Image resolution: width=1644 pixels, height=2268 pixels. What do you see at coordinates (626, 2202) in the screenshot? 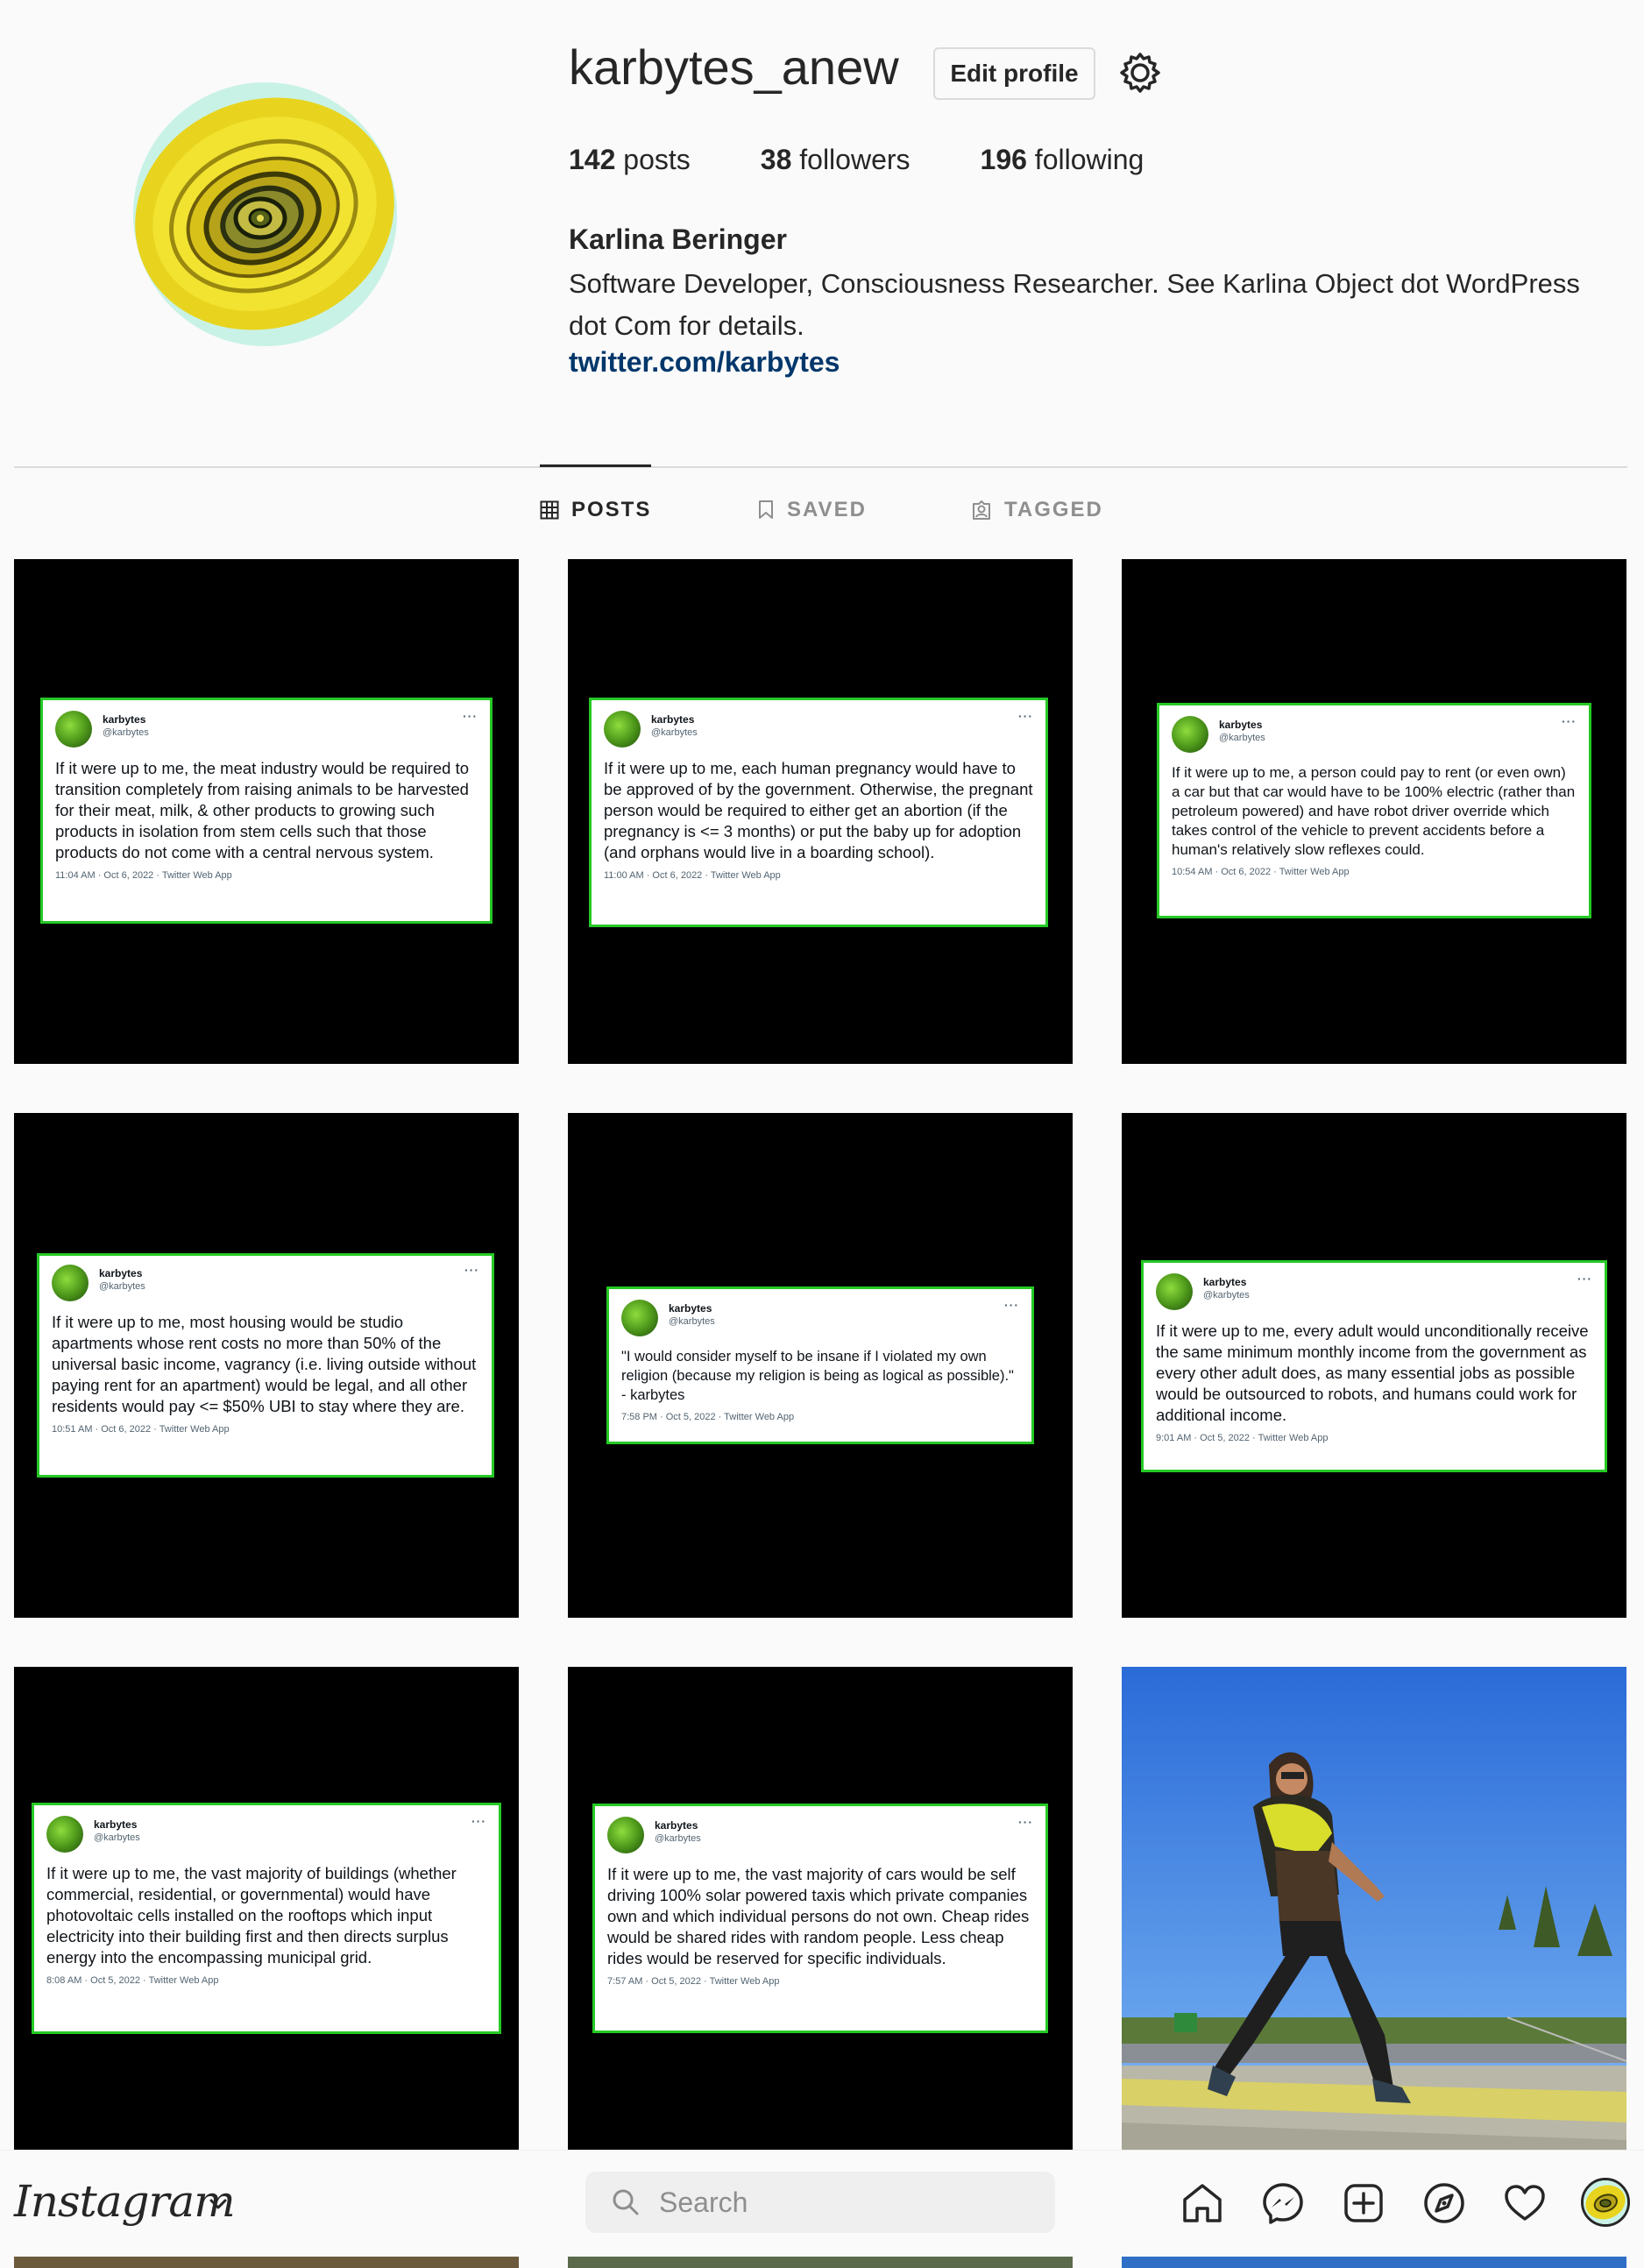
I see `search-icon` at bounding box center [626, 2202].